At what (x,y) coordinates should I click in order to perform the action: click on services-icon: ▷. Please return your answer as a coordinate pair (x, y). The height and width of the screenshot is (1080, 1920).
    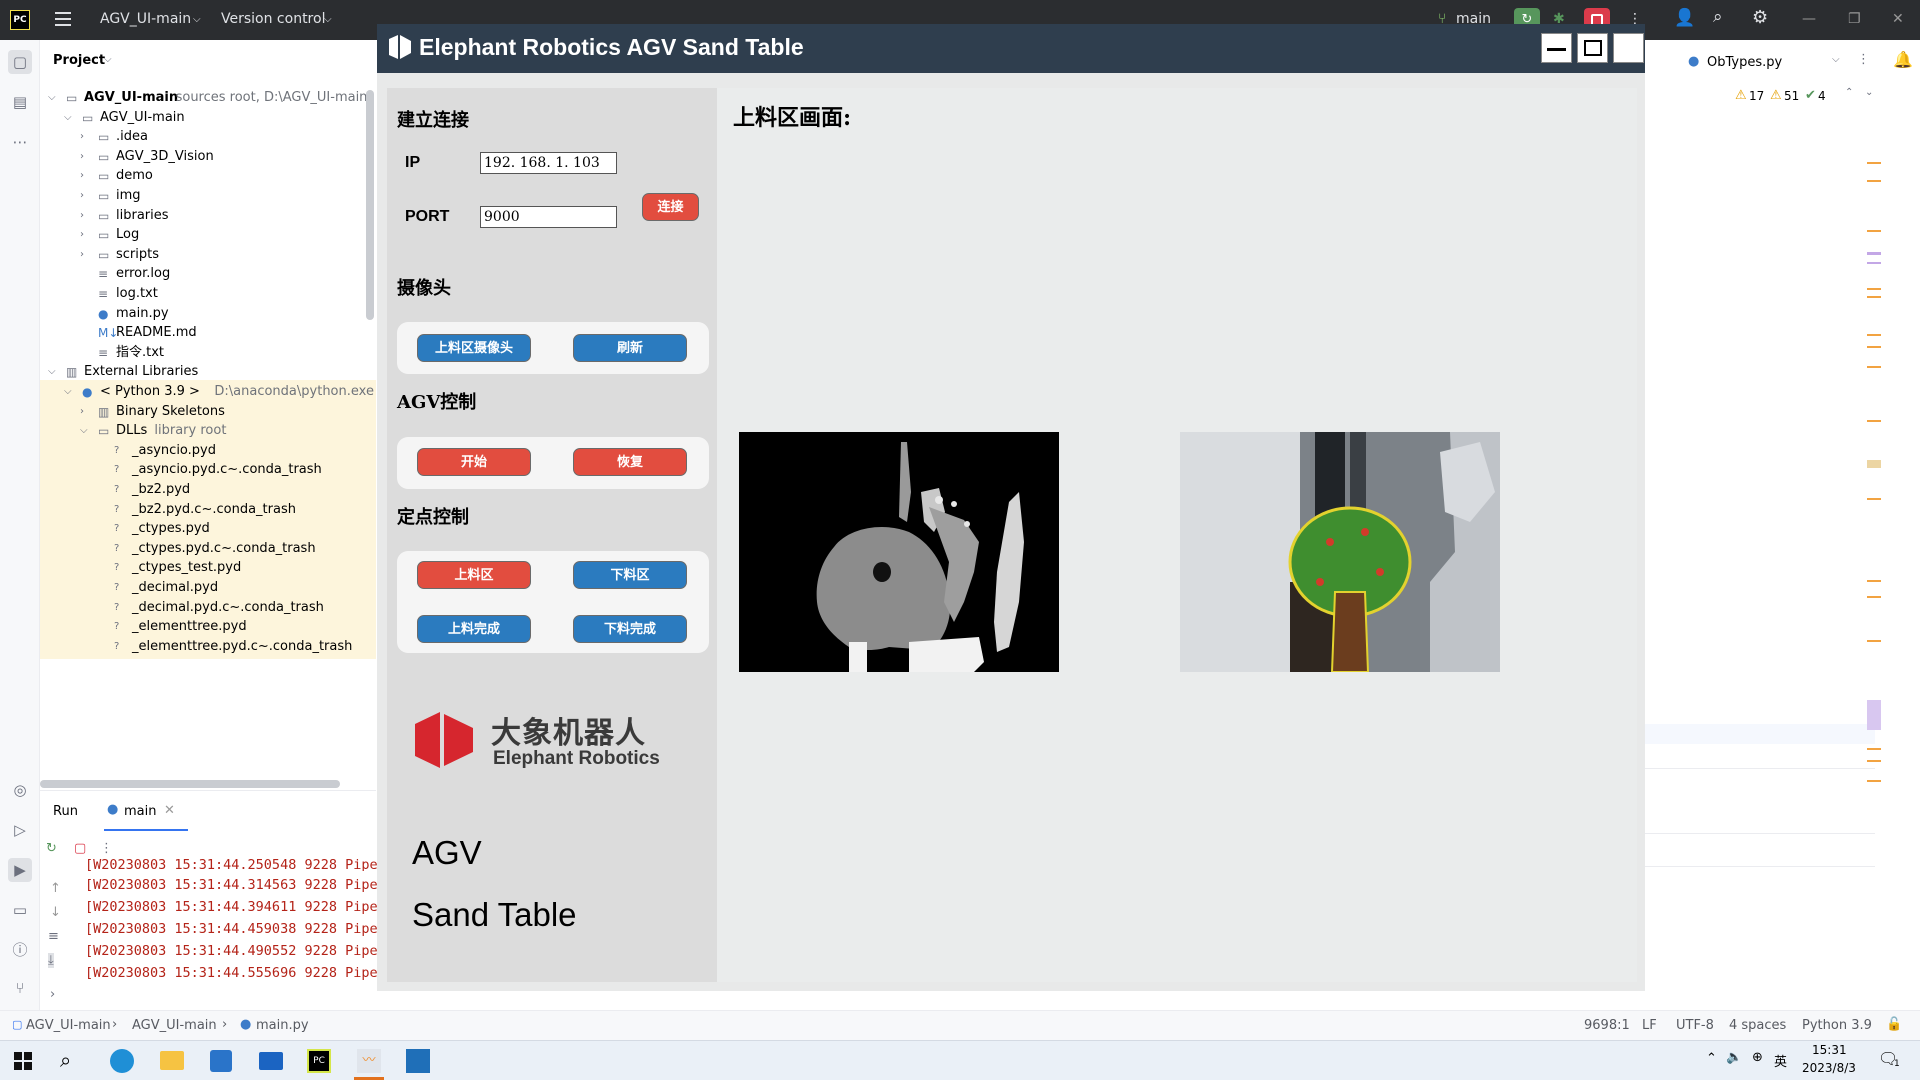
    Looking at the image, I should click on (20, 830).